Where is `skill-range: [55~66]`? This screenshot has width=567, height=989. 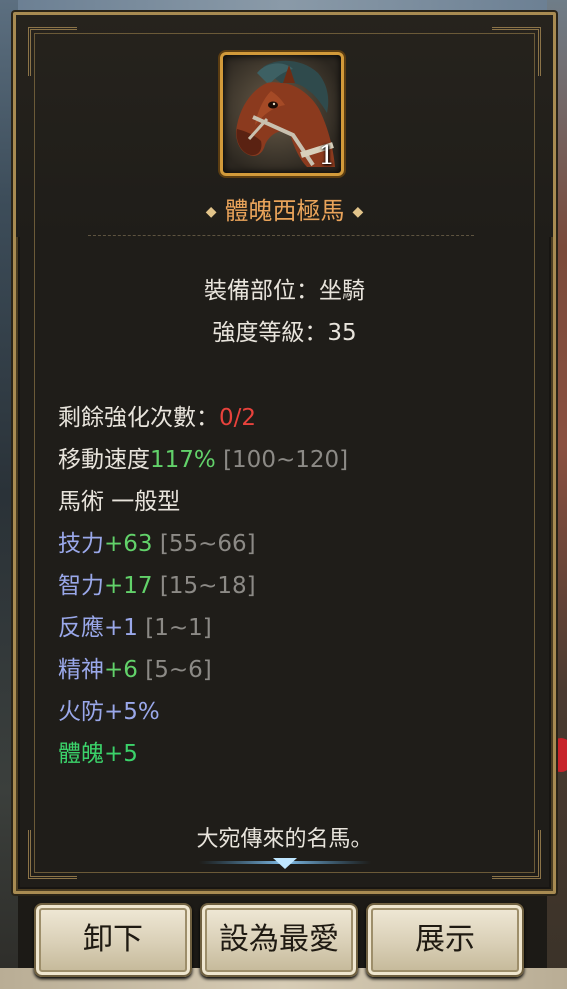 skill-range: [55~66] is located at coordinates (204, 544).